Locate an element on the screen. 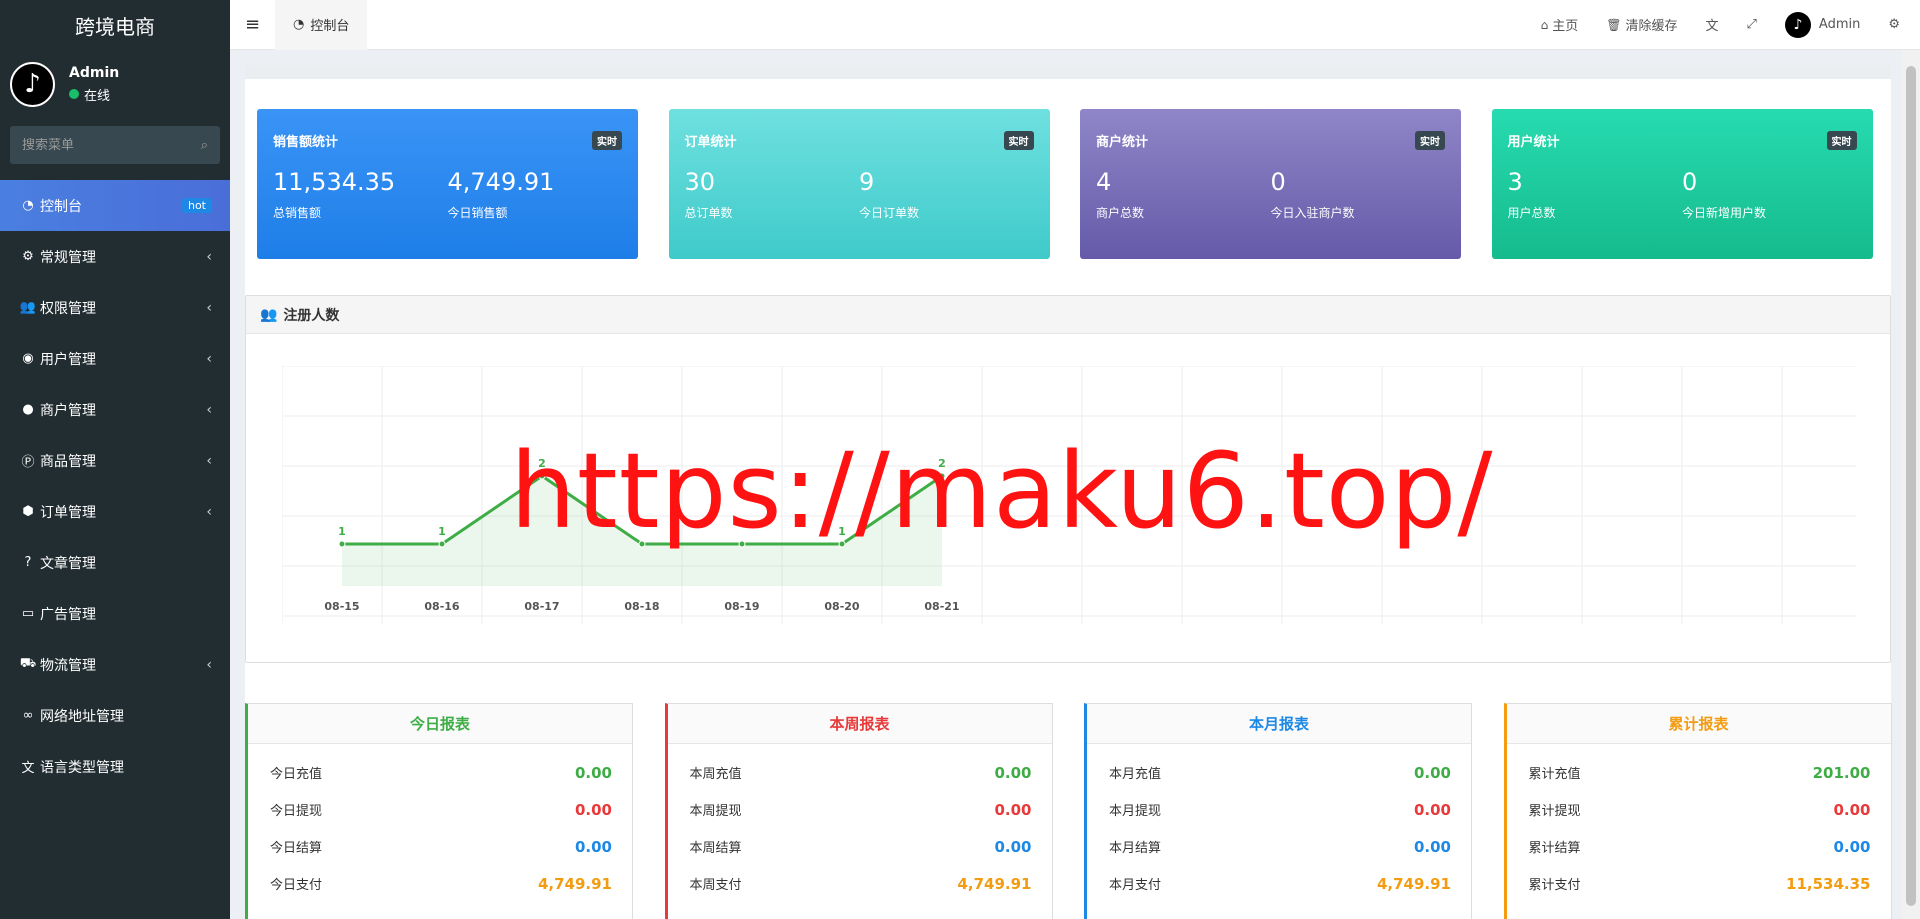 This screenshot has height=919, width=1920. report-row-label: 本周支付 is located at coordinates (715, 885).